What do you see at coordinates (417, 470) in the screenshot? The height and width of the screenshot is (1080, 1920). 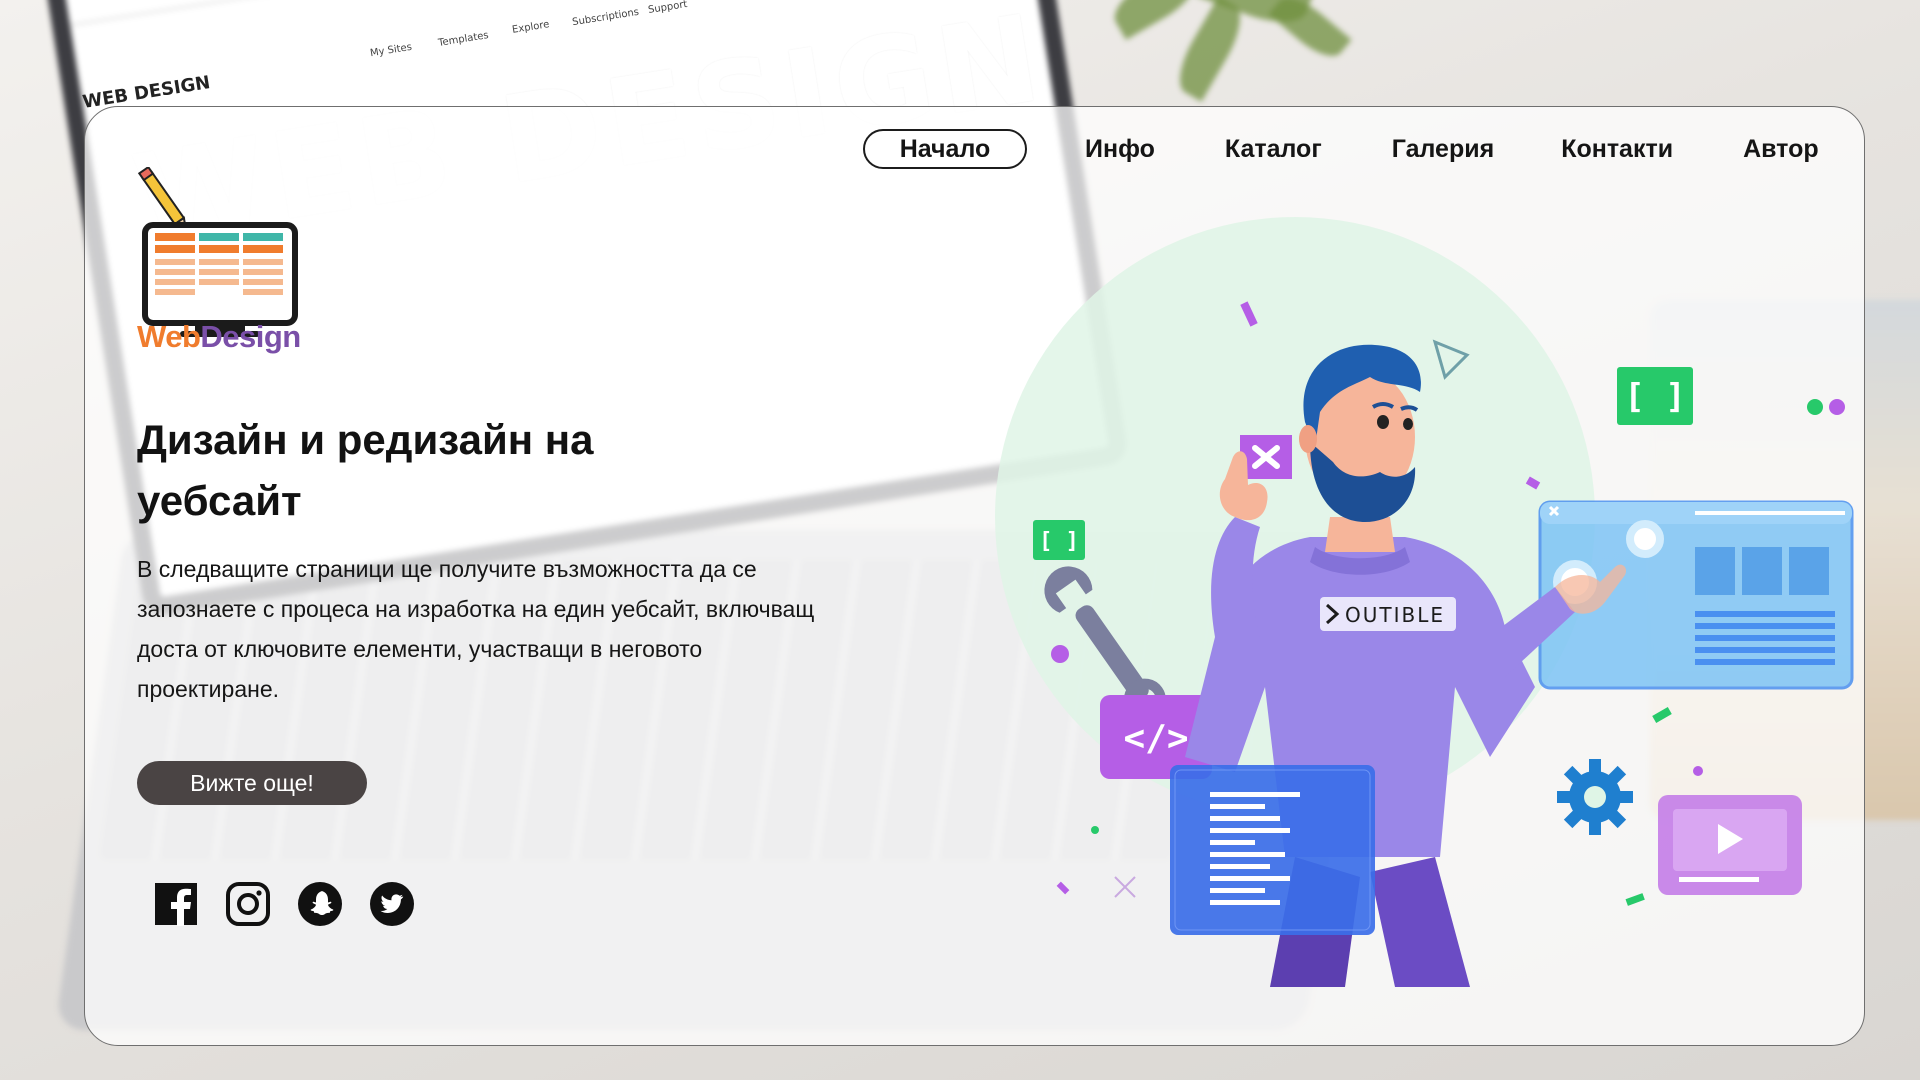 I see `page-title: Дизайн и редизайн на уебсайт` at bounding box center [417, 470].